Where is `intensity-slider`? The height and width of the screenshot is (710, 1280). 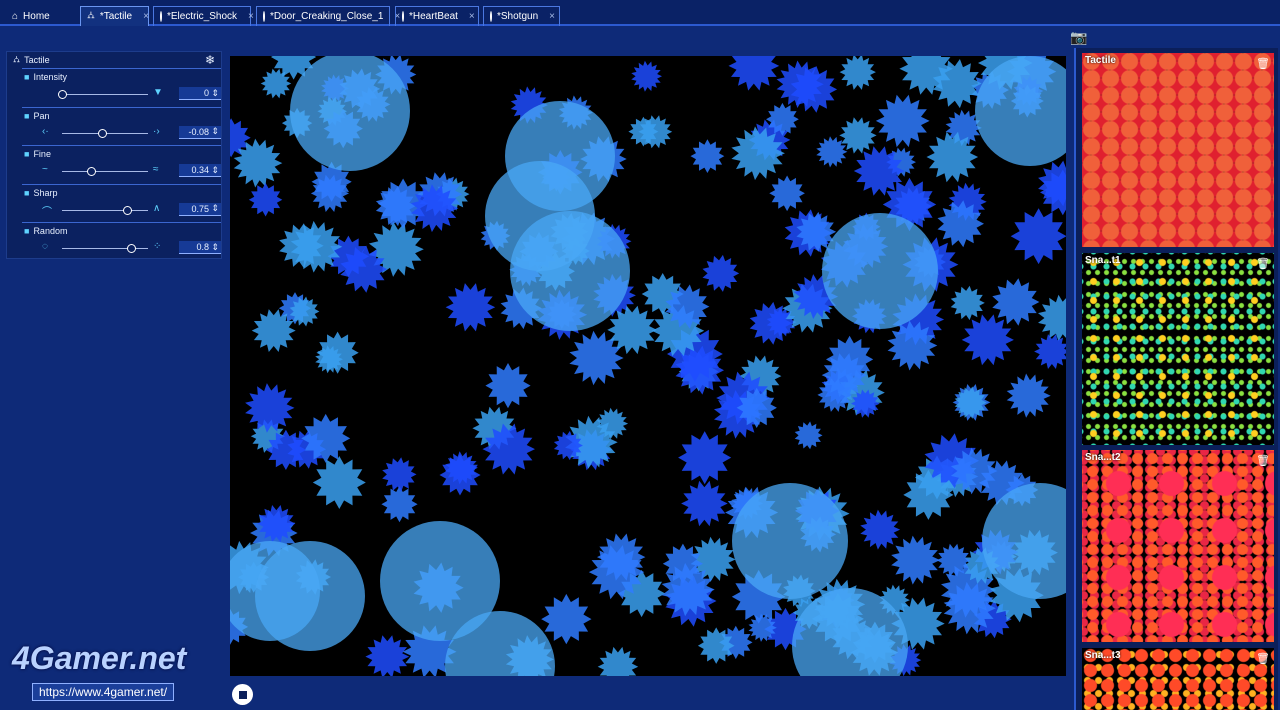
intensity-slider is located at coordinates (103, 94).